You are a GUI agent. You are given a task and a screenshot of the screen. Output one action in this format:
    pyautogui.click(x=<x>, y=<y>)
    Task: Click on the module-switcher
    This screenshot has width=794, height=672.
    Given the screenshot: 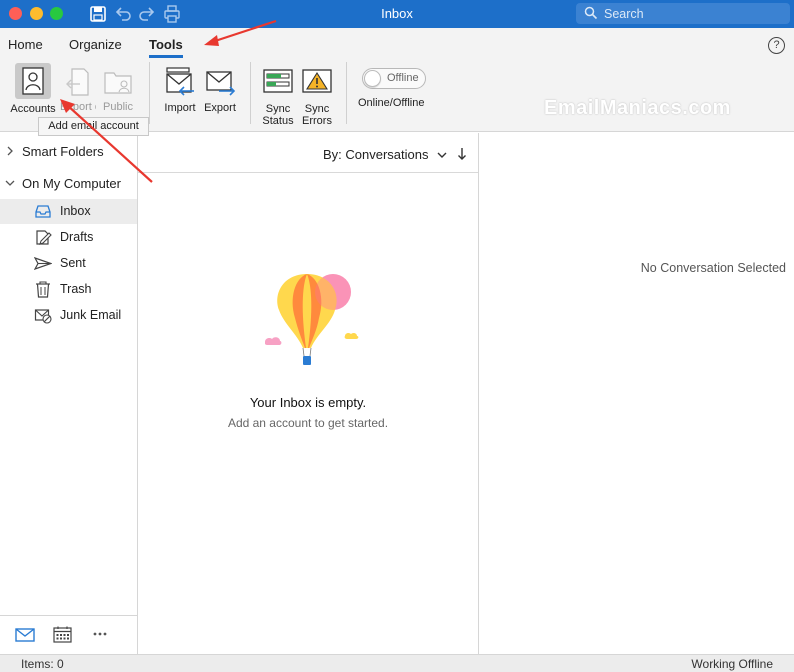 What is the action you would take?
    pyautogui.click(x=68, y=634)
    